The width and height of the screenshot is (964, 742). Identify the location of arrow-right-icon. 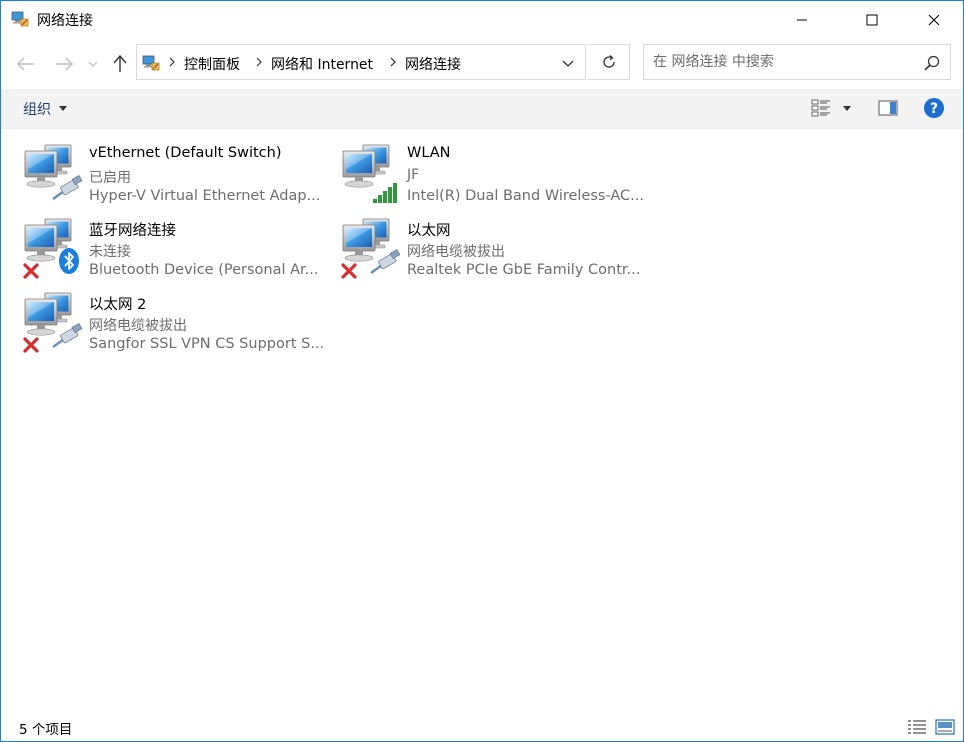
(64, 64).